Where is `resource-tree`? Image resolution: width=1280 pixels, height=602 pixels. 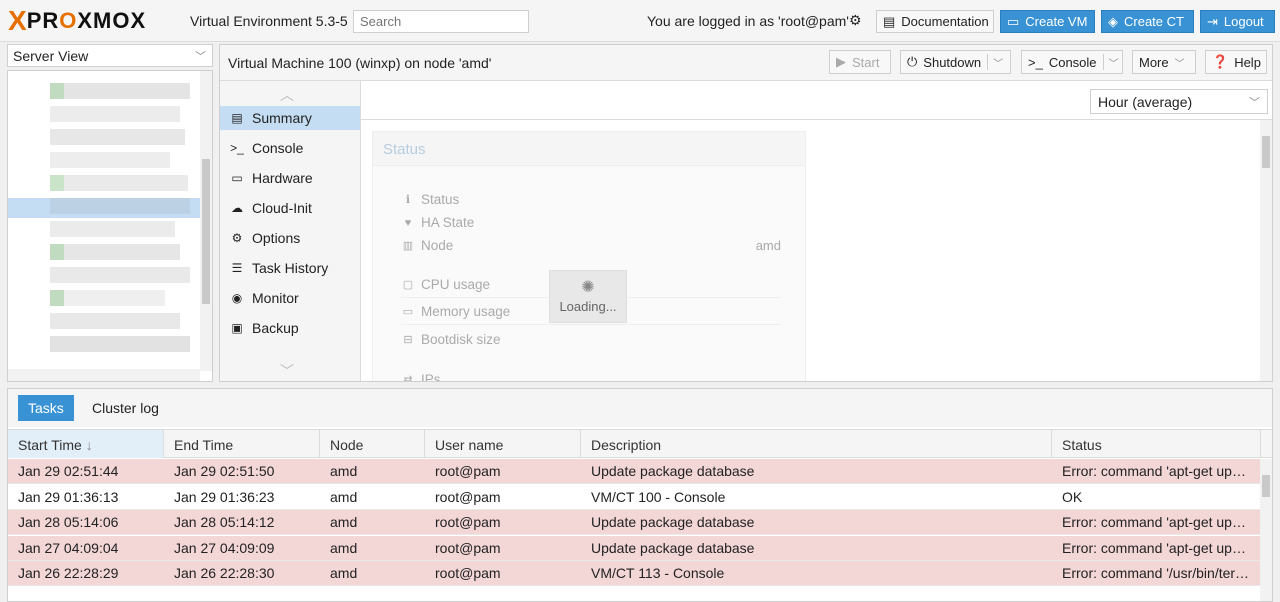 resource-tree is located at coordinates (110, 226).